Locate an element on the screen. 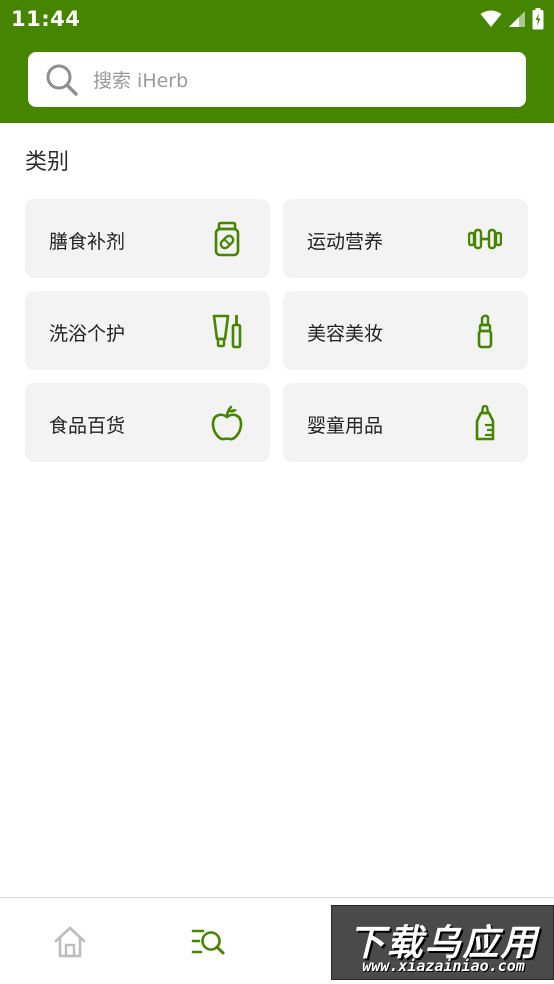 The width and height of the screenshot is (554, 984). status-time: 11:44 is located at coordinates (46, 19).